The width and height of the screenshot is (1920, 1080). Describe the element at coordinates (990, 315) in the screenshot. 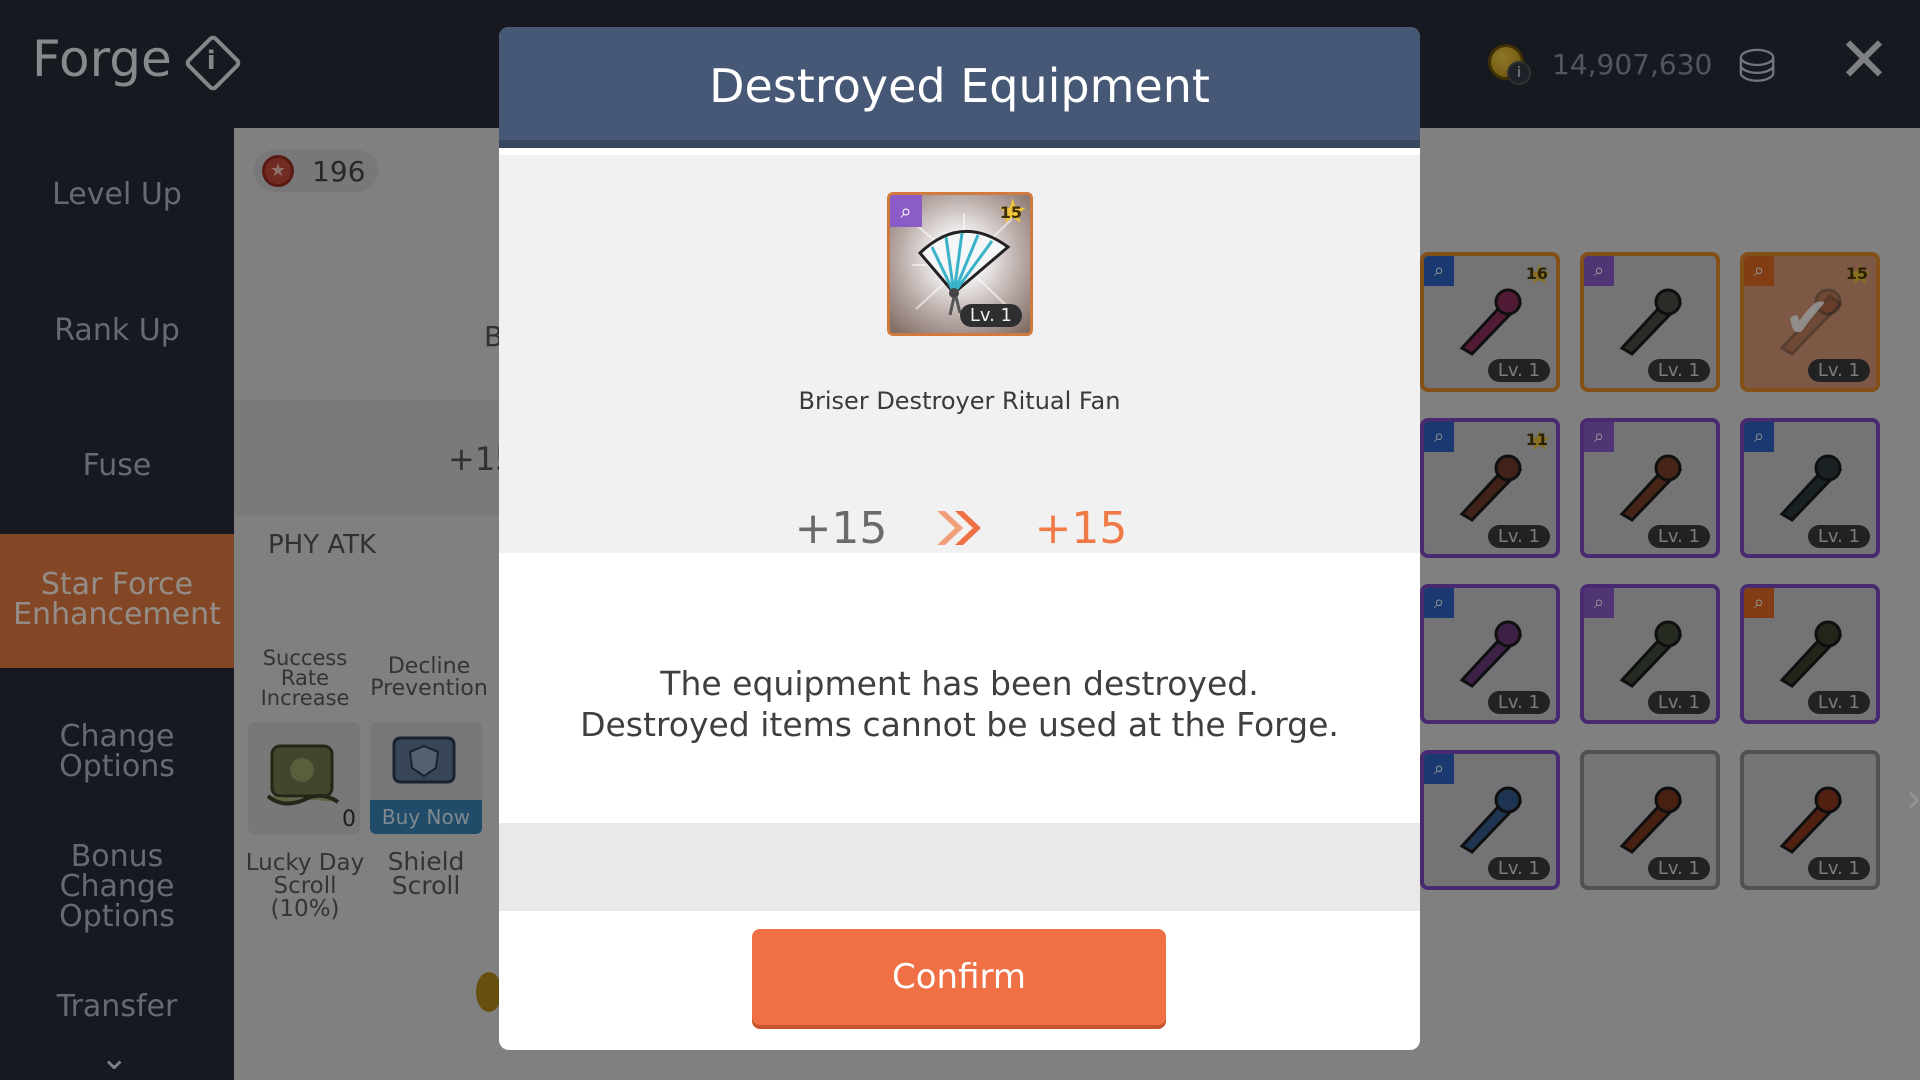

I see `item-level-badge: Lv. 1` at that location.